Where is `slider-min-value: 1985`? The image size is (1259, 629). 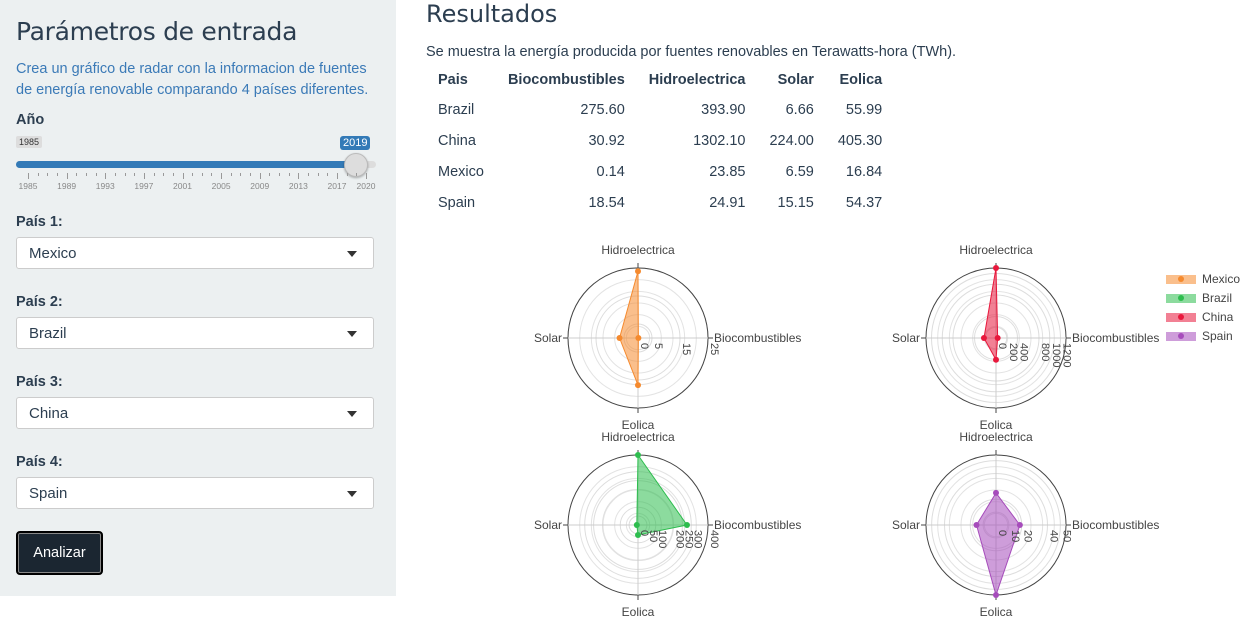
slider-min-value: 1985 is located at coordinates (29, 142).